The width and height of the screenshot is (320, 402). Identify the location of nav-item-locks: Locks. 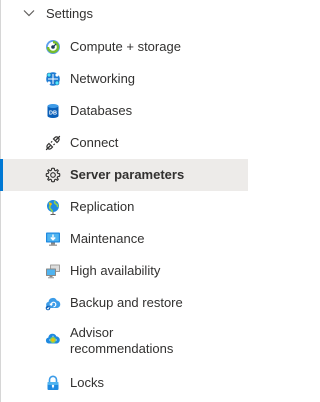
(124, 383).